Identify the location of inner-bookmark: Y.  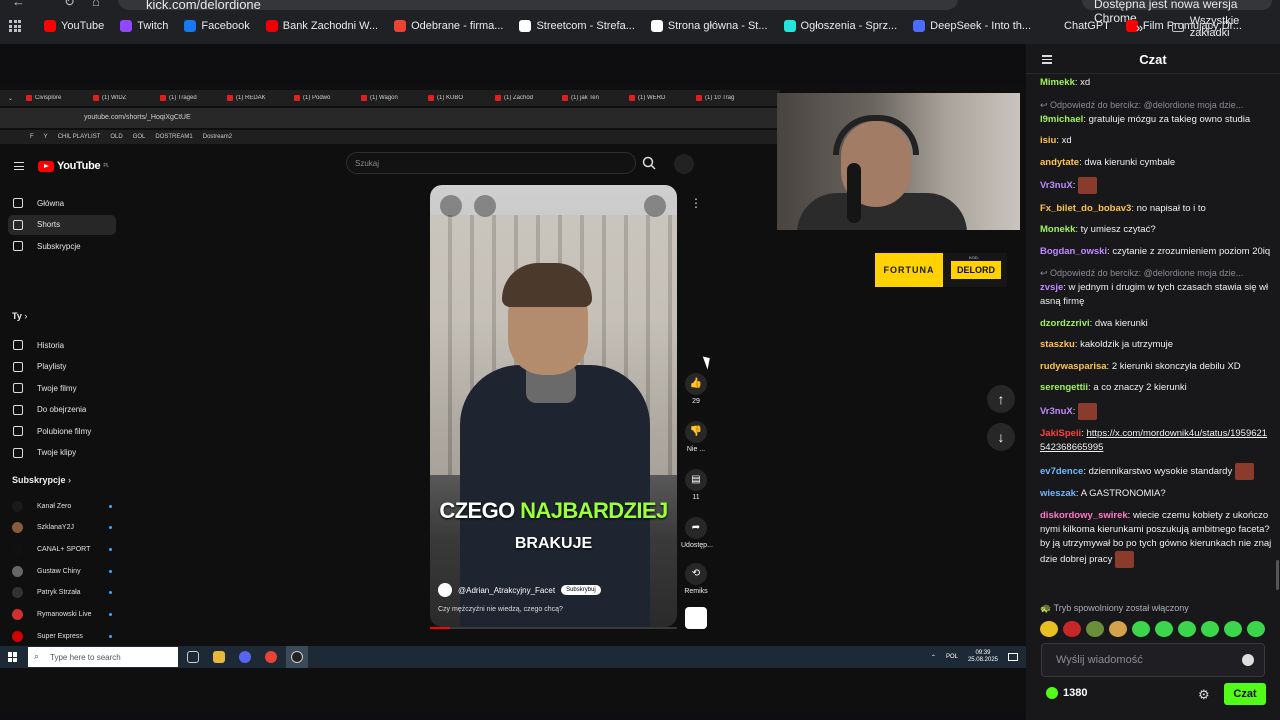
(45, 137).